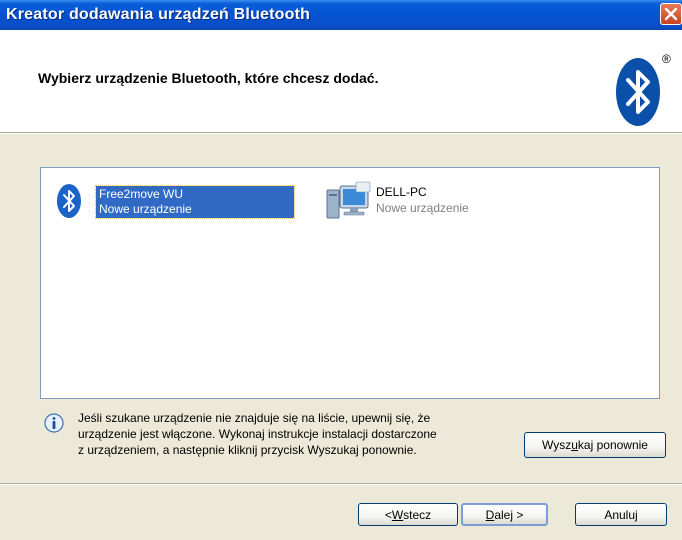  I want to click on bluetooth-logo-icon, so click(638, 92).